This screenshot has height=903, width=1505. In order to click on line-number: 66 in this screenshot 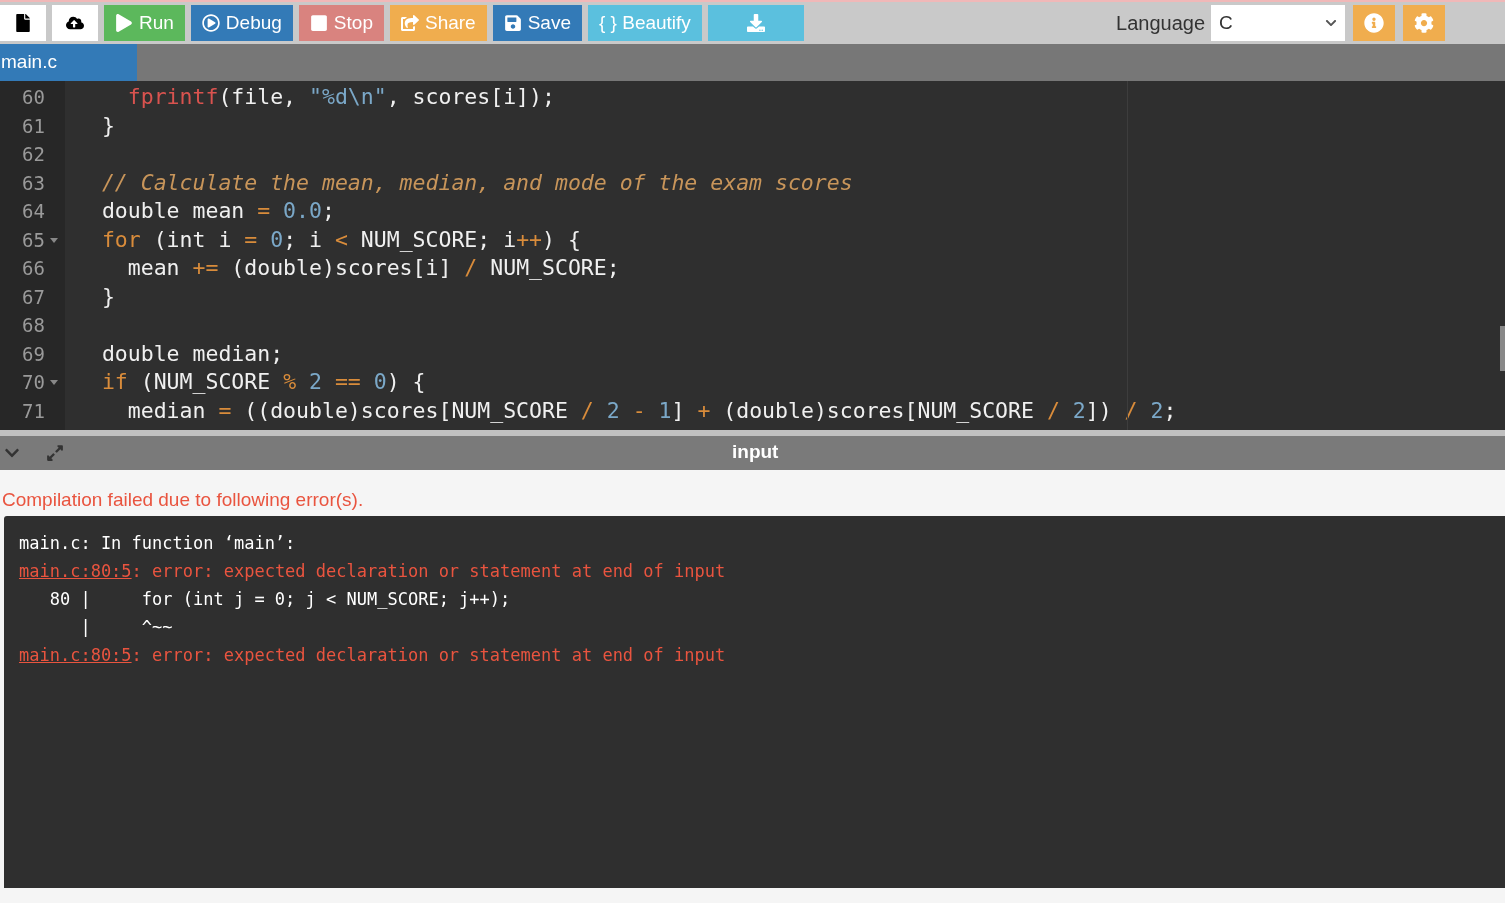, I will do `click(33, 268)`.